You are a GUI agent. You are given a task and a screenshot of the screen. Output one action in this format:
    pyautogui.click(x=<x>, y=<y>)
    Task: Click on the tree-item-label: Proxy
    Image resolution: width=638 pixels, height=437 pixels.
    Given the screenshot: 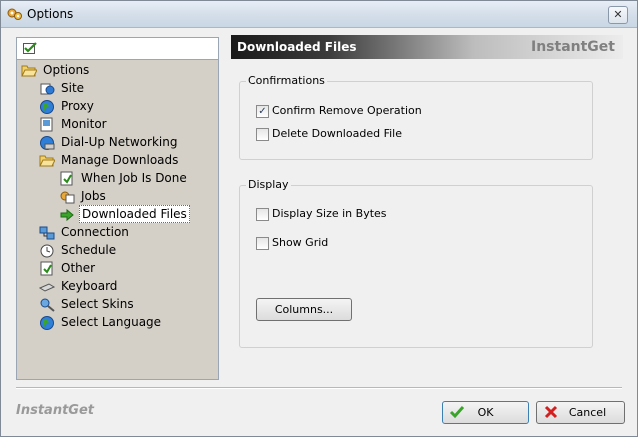 What is the action you would take?
    pyautogui.click(x=77, y=106)
    